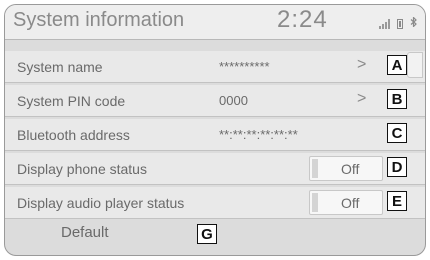  What do you see at coordinates (215, 169) in the screenshot?
I see `display-phone-status-row: Display phone status Off` at bounding box center [215, 169].